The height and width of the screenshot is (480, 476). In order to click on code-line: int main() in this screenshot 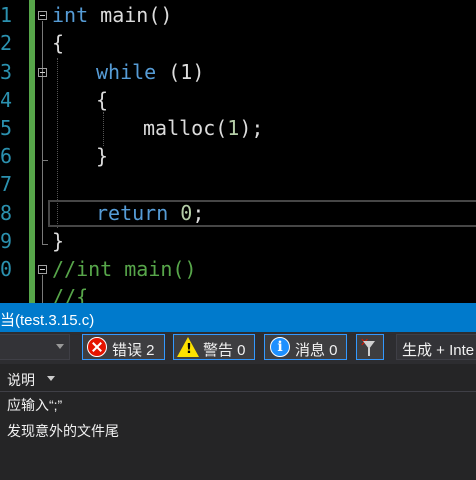, I will do `click(112, 15)`.